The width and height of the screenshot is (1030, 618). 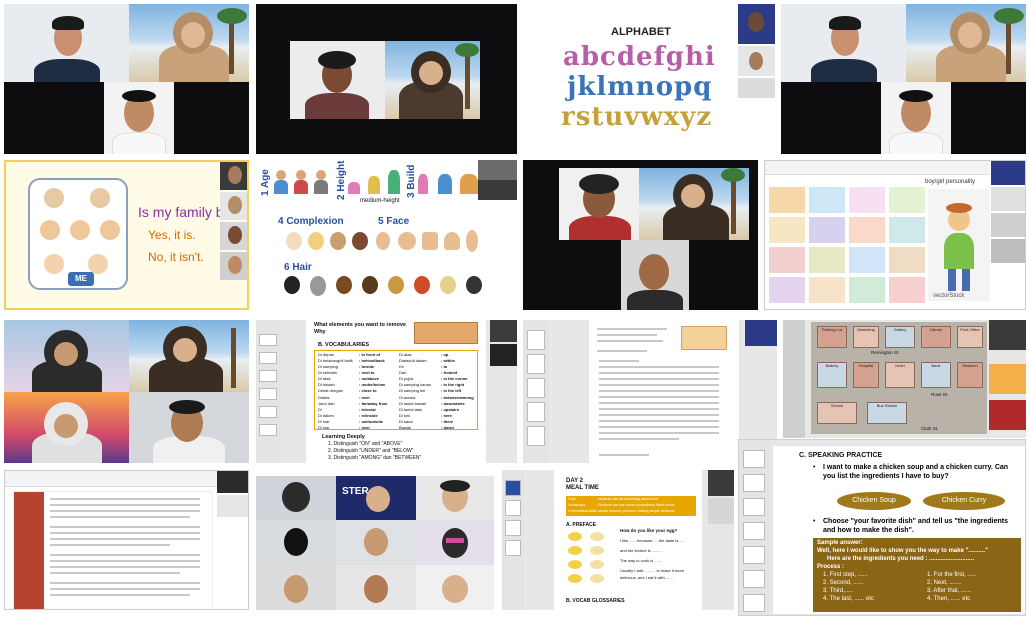 What do you see at coordinates (895, 235) in the screenshot?
I see `browser-image-search-tile: boy/girl personality vectorStock` at bounding box center [895, 235].